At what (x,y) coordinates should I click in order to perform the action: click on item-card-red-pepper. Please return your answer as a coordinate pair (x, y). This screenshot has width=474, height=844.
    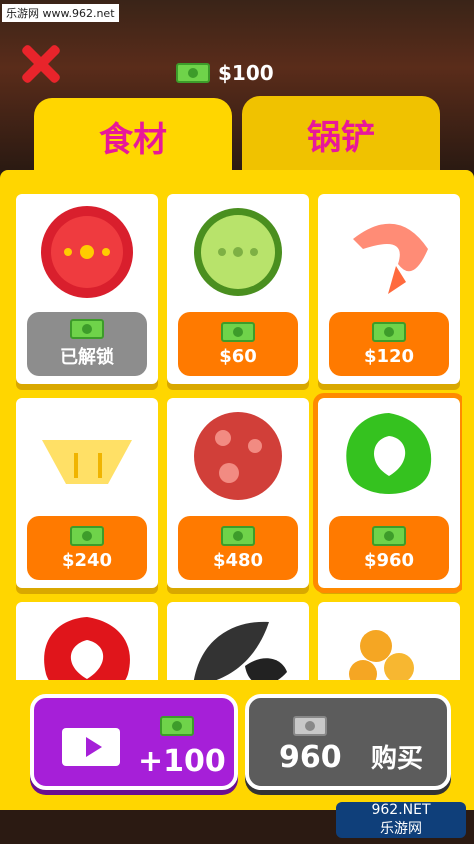
    Looking at the image, I should click on (87, 641).